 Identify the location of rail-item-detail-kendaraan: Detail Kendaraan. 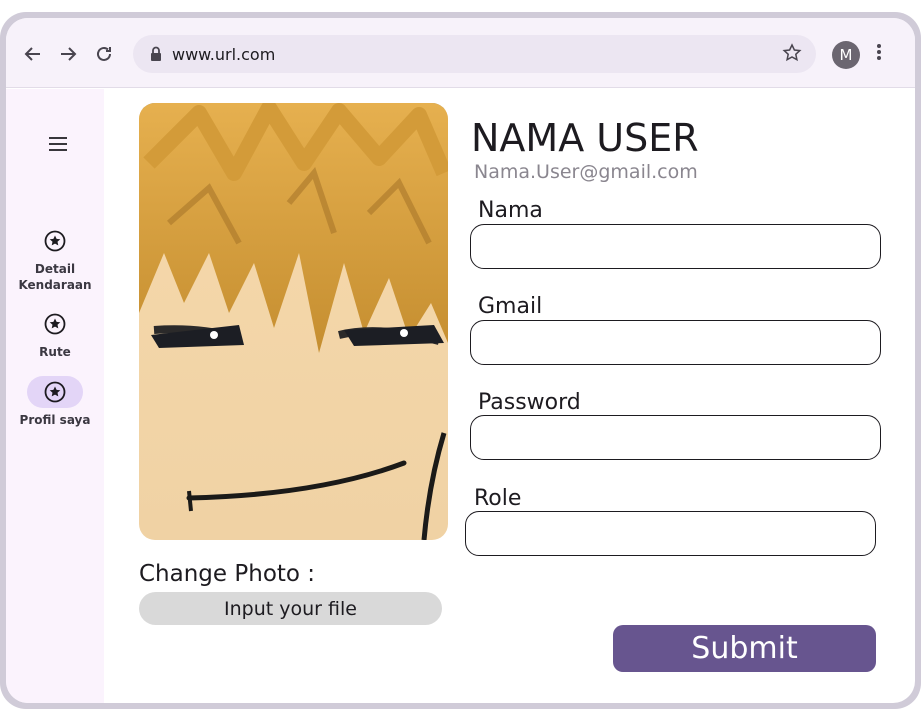
(55, 259).